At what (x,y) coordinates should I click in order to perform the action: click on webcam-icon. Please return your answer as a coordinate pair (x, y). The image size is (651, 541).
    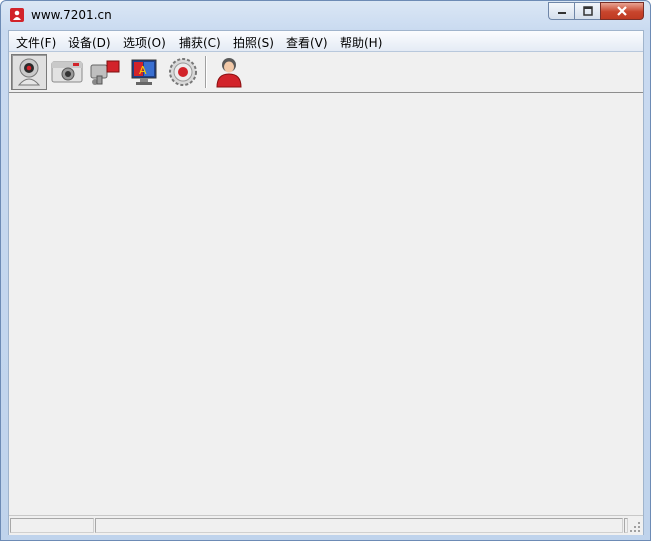
    Looking at the image, I should click on (29, 72).